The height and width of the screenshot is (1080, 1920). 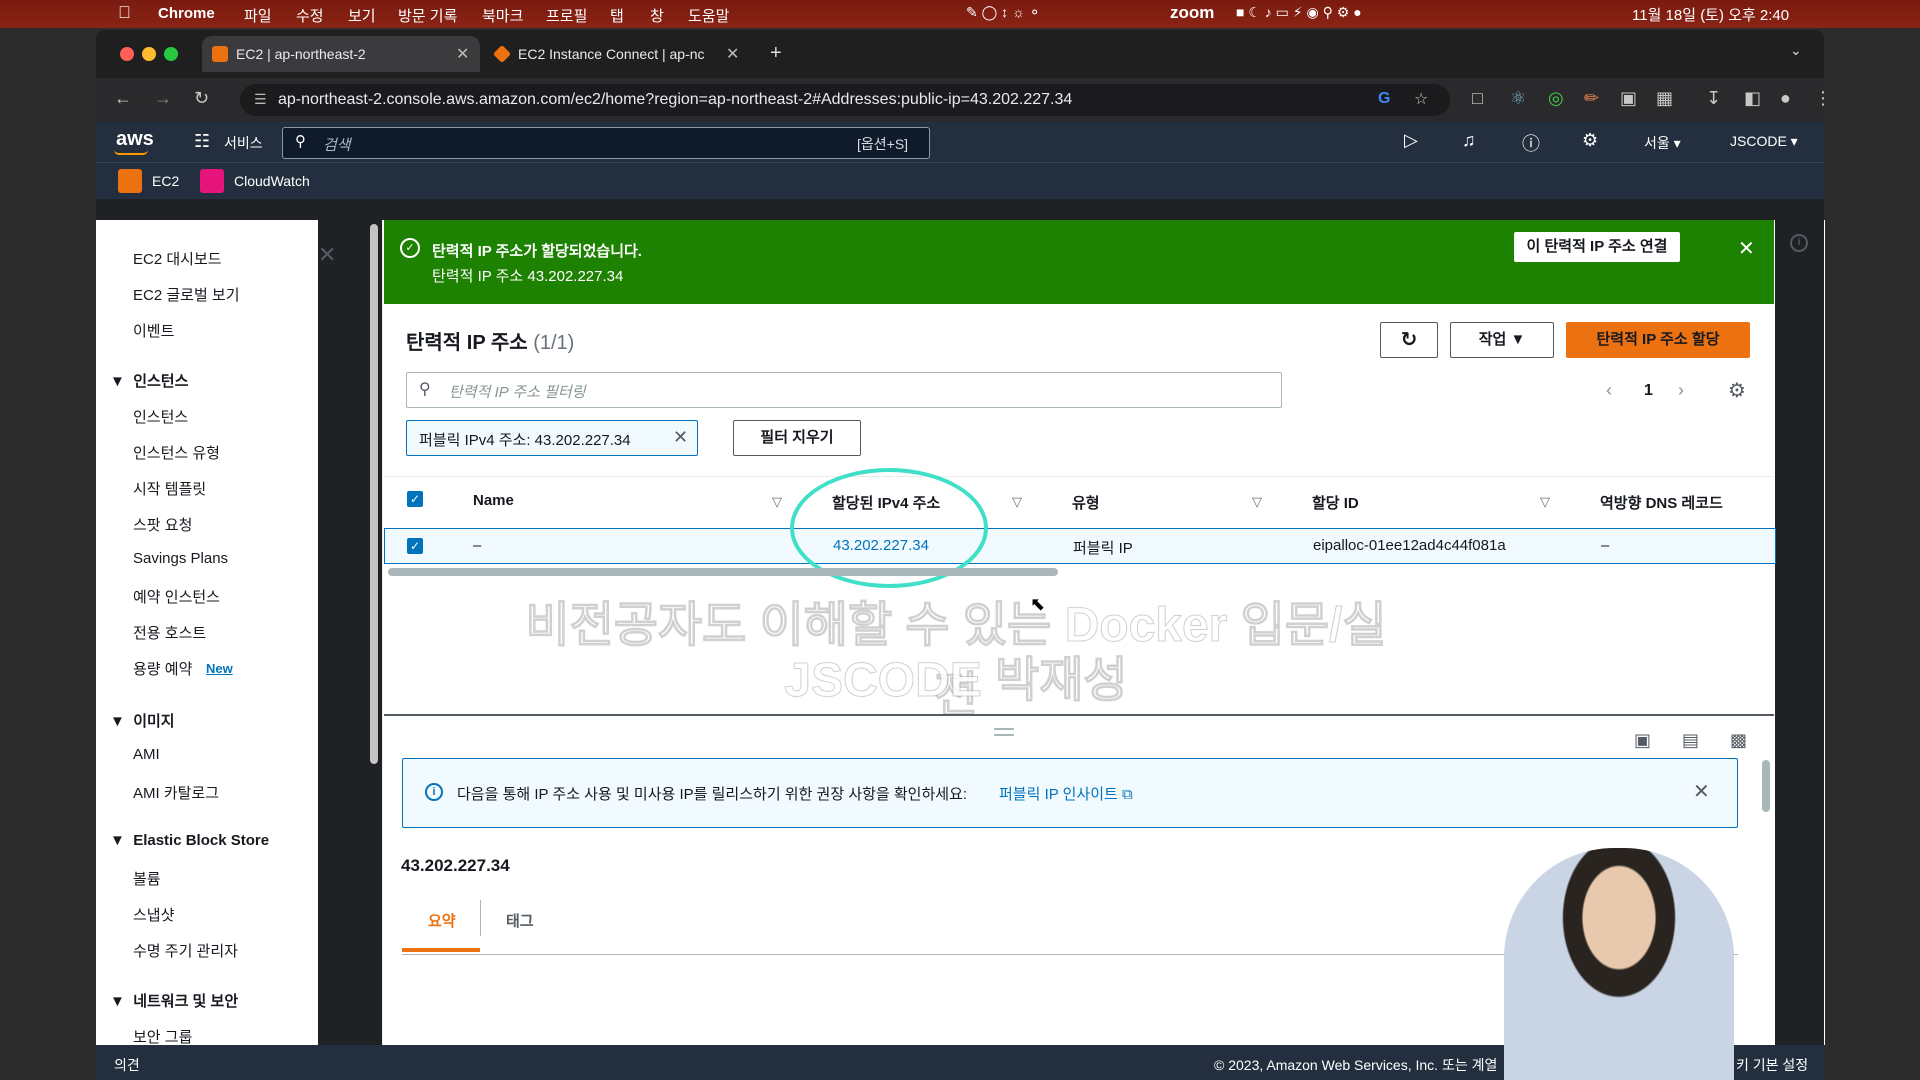 I want to click on services-menu: 서비스, so click(x=243, y=143).